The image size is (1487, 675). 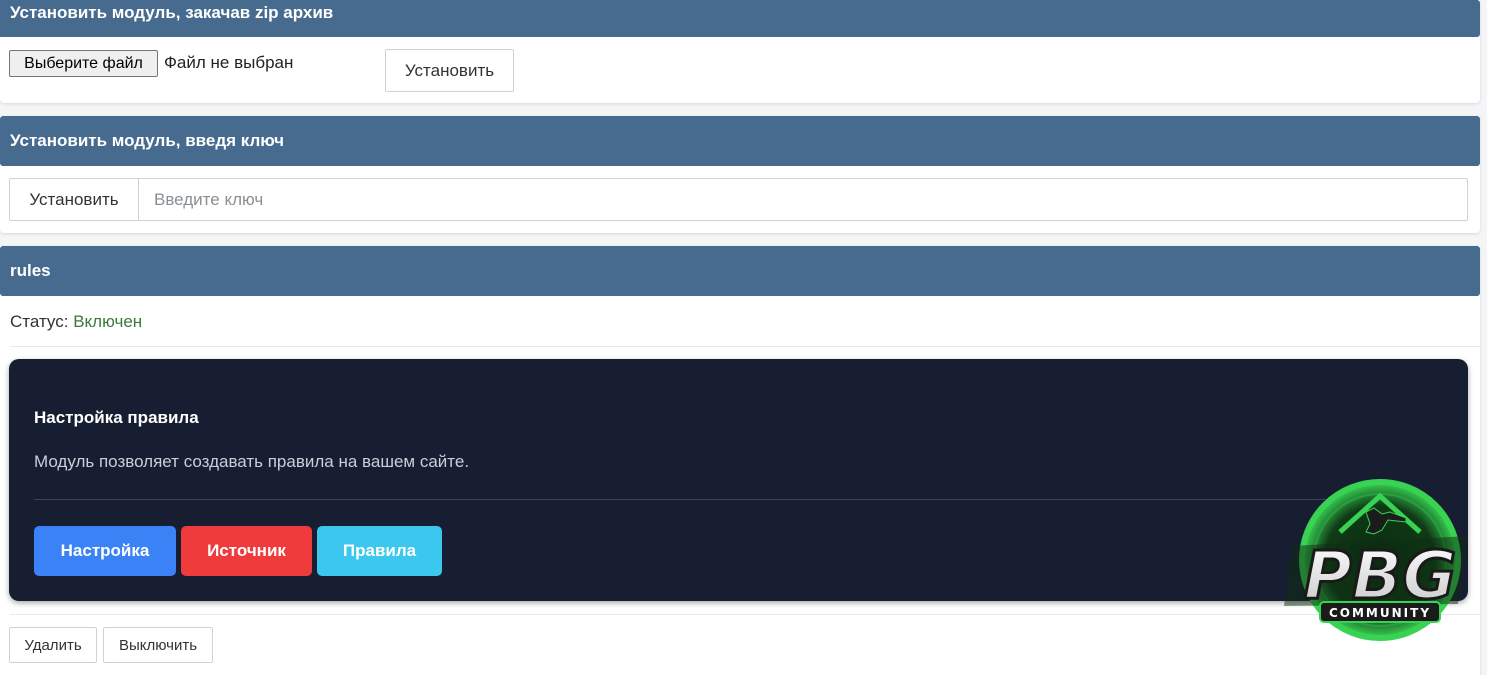 I want to click on choose-file-button: Выберите файл, so click(x=83, y=63).